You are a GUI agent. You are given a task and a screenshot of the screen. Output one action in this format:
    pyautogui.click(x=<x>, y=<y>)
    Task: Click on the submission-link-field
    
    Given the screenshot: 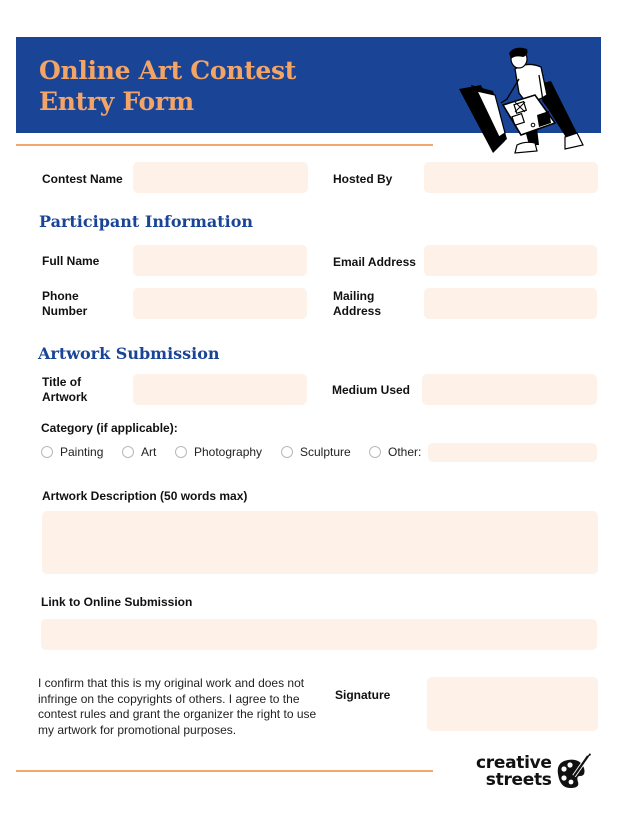 What is the action you would take?
    pyautogui.click(x=319, y=634)
    